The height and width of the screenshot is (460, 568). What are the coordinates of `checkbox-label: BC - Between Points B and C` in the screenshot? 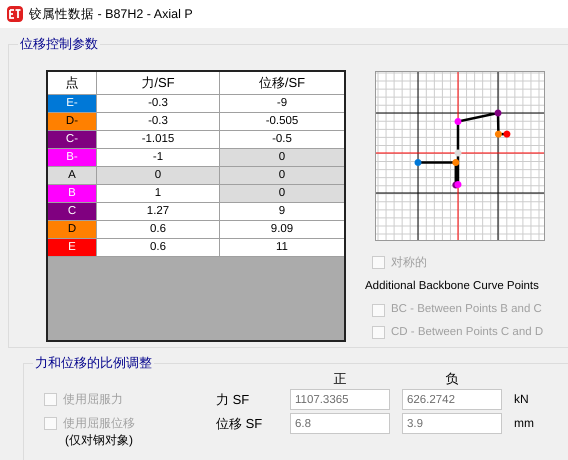 It's located at (466, 310).